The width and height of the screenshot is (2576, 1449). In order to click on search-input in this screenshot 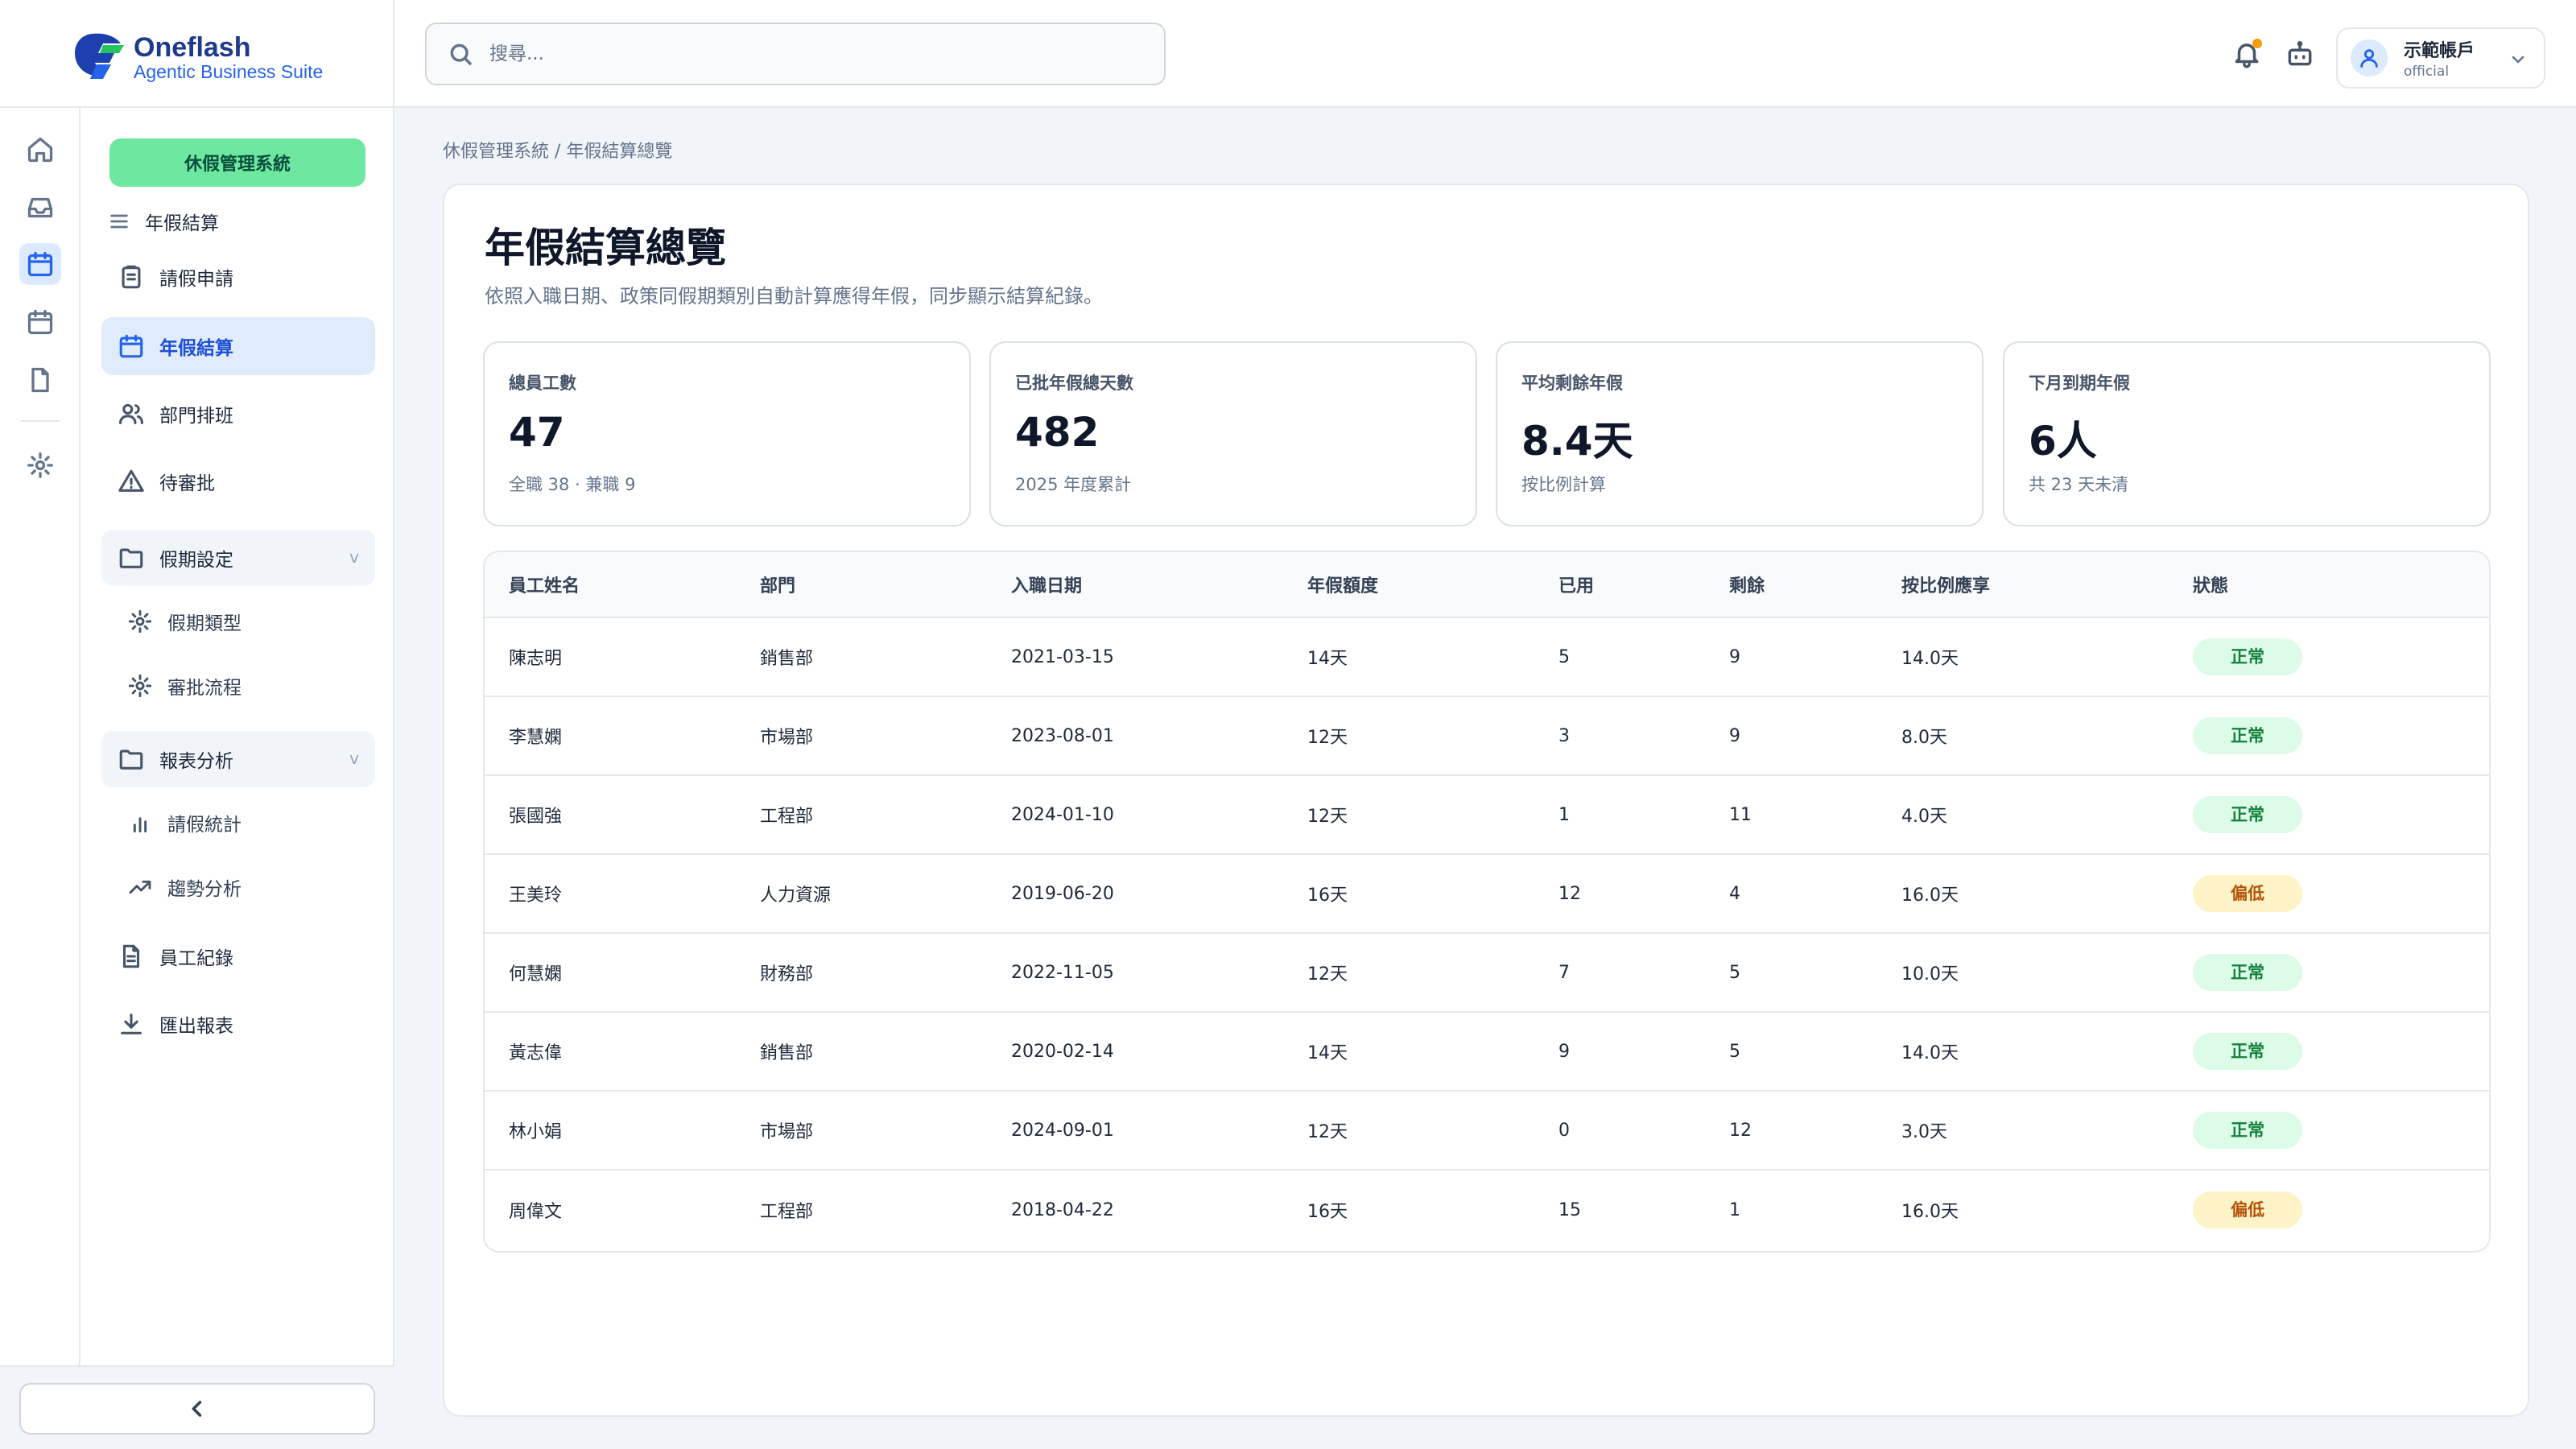, I will do `click(811, 53)`.